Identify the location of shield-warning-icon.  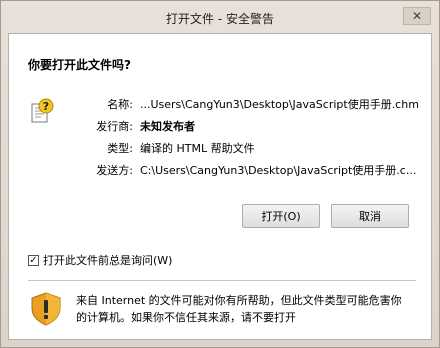
(46, 309).